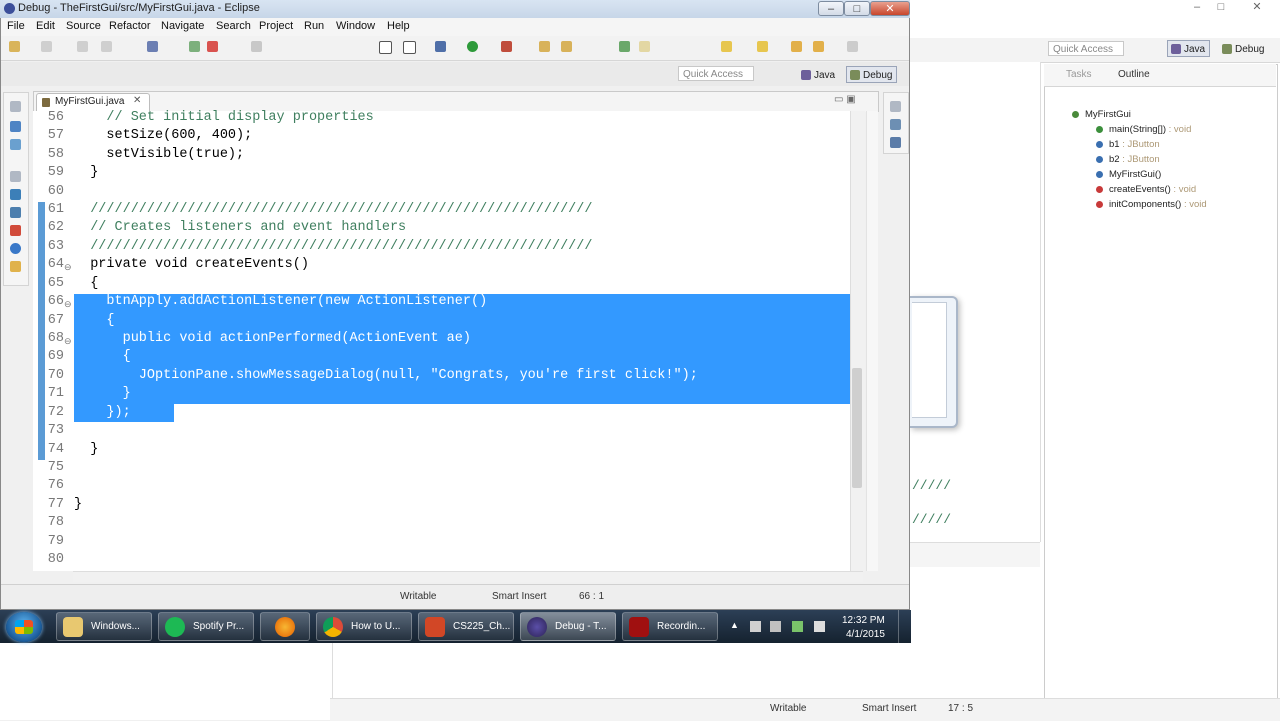  What do you see at coordinates (15, 266) in the screenshot?
I see `tasks-icon` at bounding box center [15, 266].